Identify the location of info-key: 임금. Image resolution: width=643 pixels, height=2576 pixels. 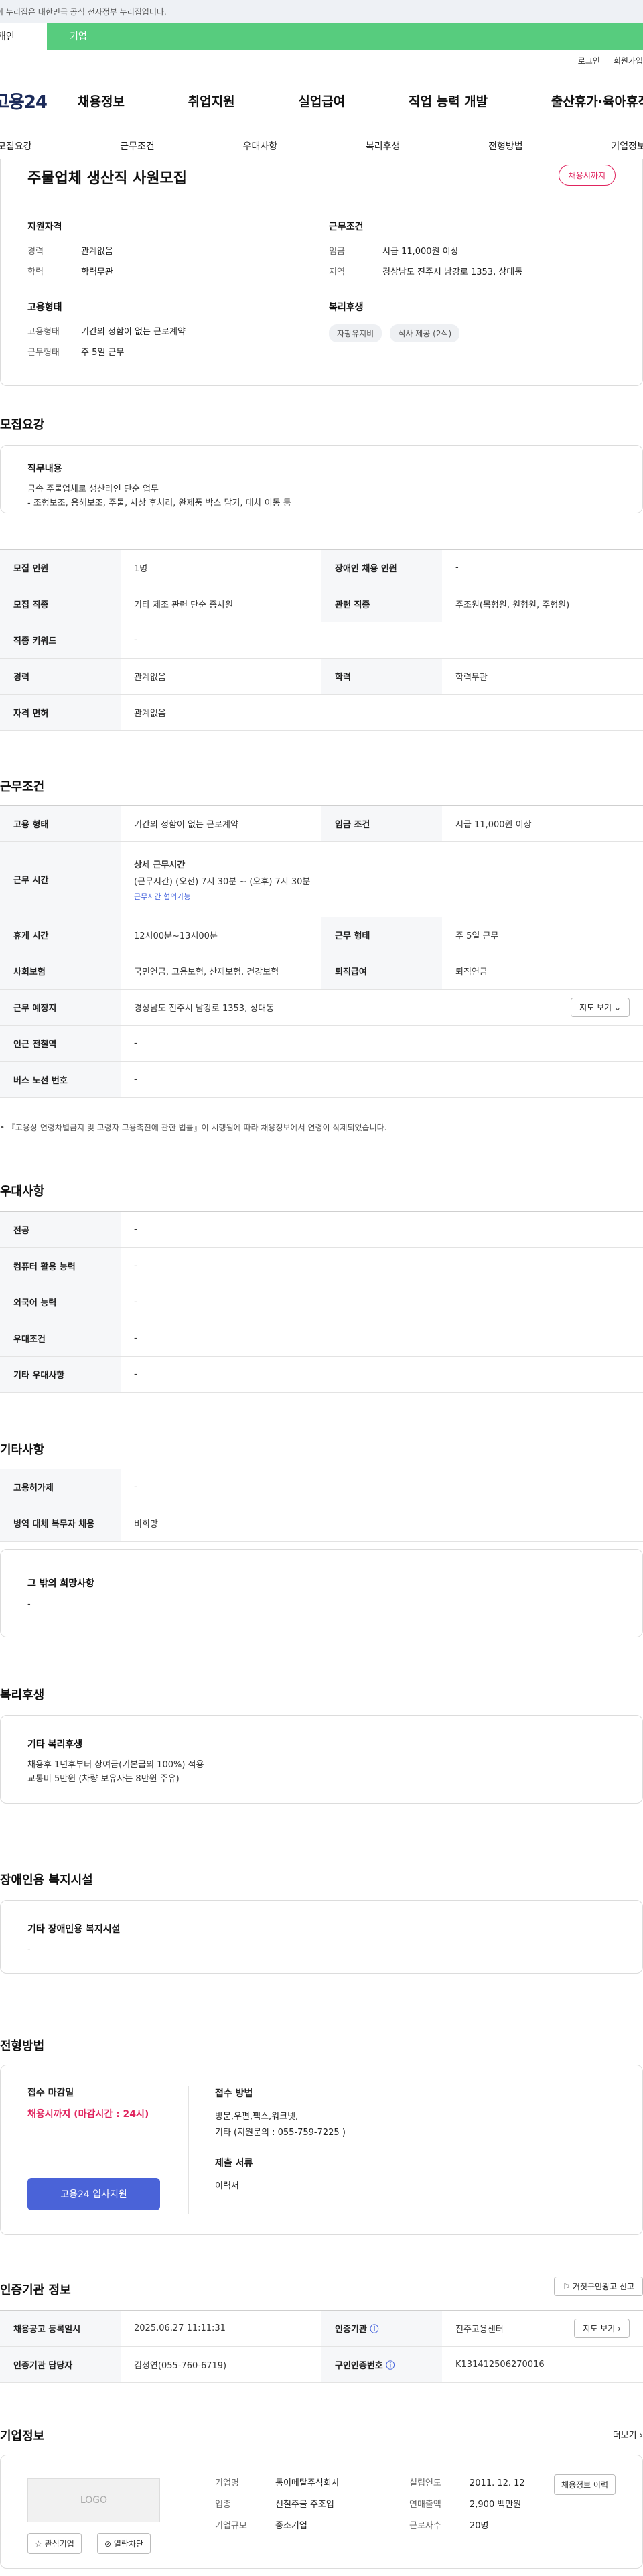
(337, 252).